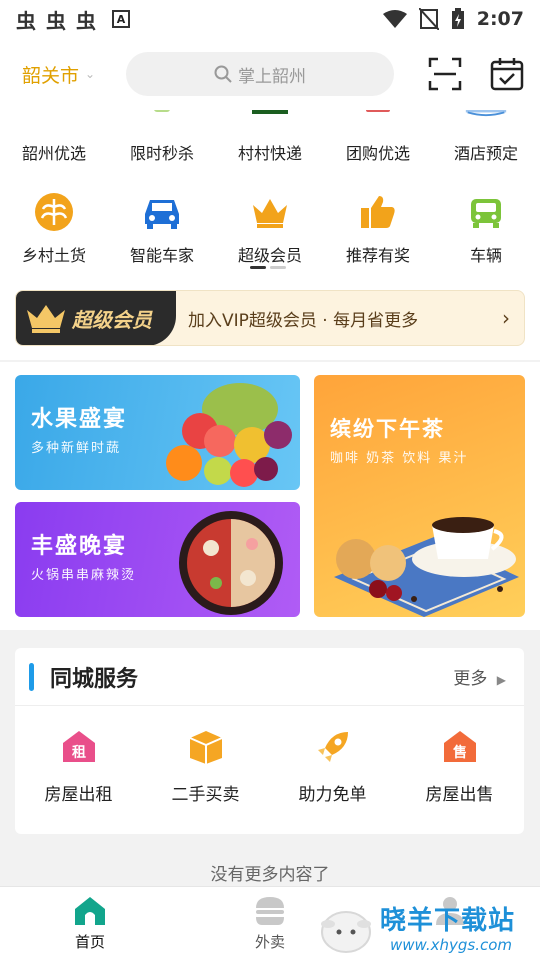 The image size is (540, 960). What do you see at coordinates (378, 228) in the screenshot?
I see `category-referral-reward: 推荐有奖` at bounding box center [378, 228].